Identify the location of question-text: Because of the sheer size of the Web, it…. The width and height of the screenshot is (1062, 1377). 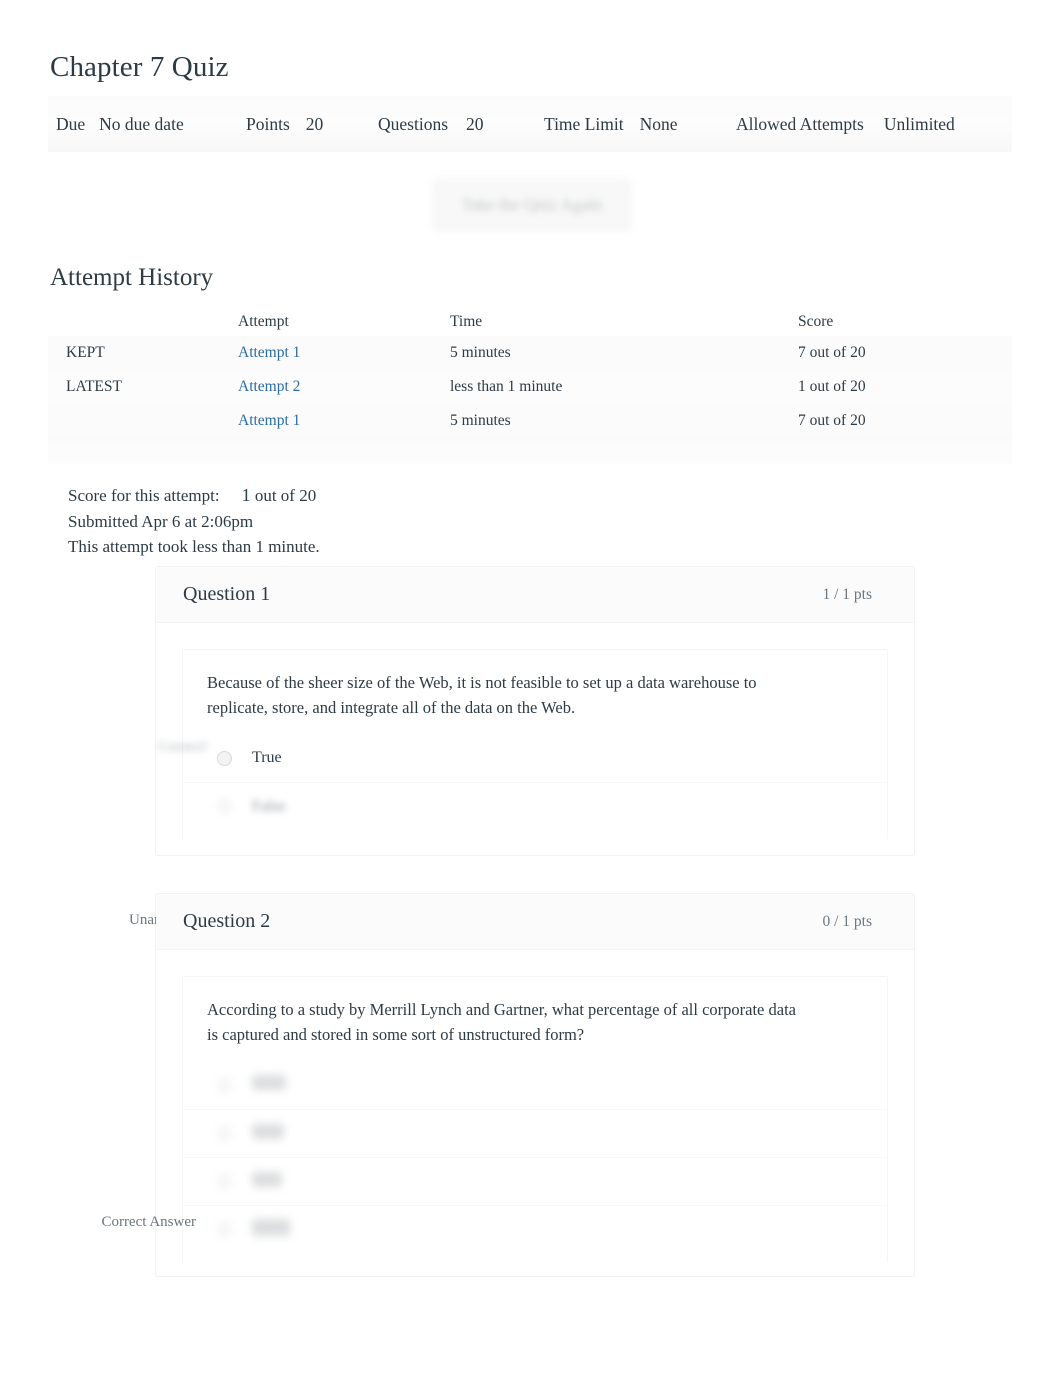
(482, 695).